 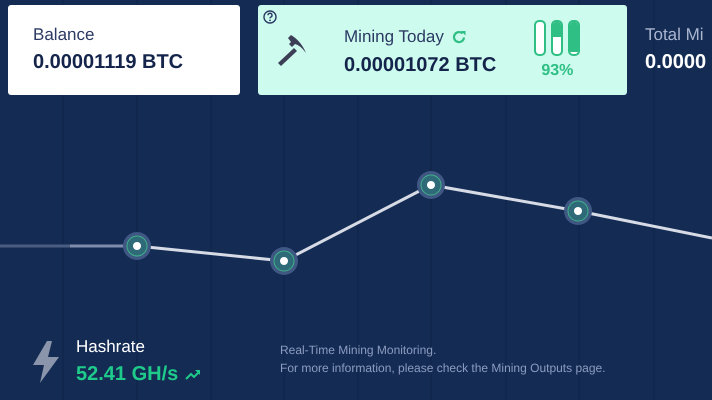 What do you see at coordinates (675, 35) in the screenshot?
I see `card-label: Total Mi` at bounding box center [675, 35].